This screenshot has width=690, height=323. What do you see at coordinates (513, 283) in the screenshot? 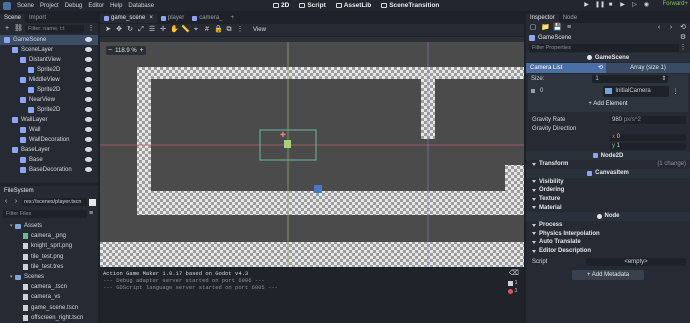
I see `warning-badge: 1` at bounding box center [513, 283].